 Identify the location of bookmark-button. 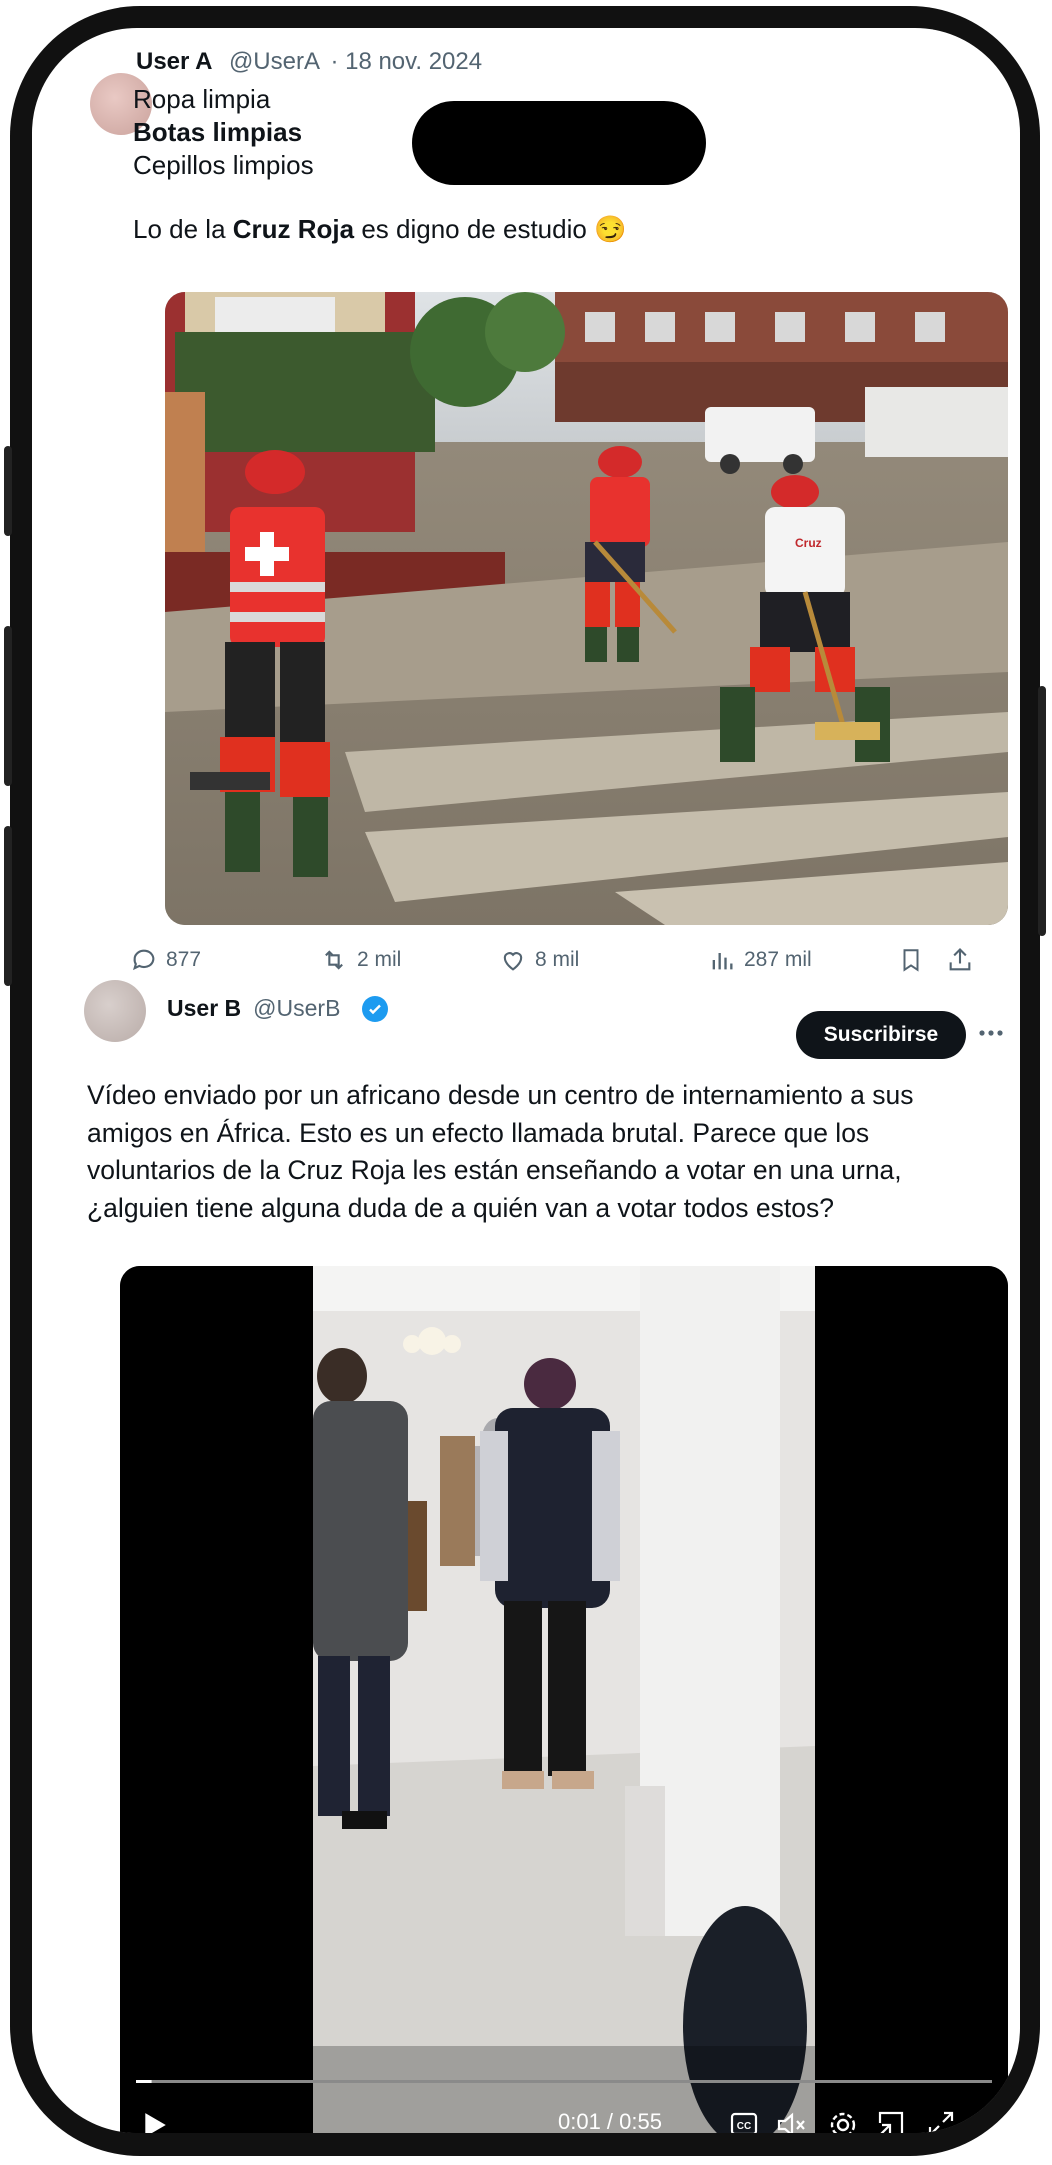
(911, 960).